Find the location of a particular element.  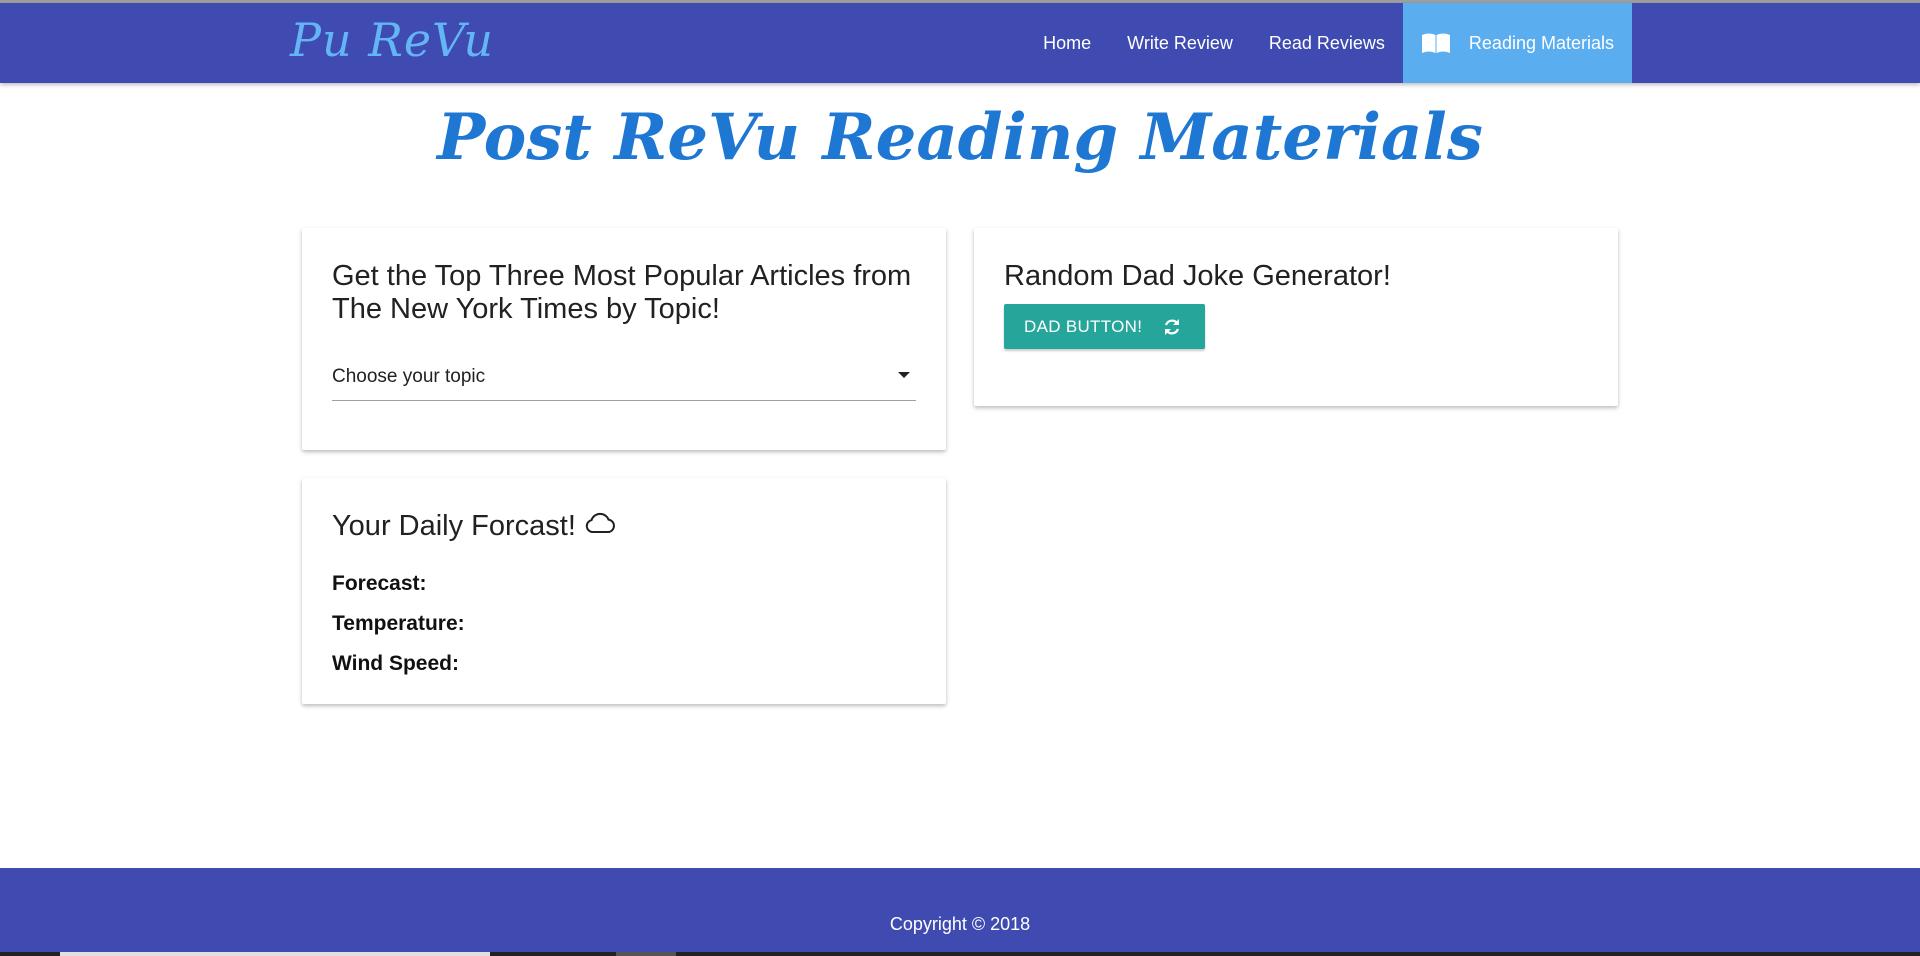

dad-joke-card: Random Dad Joke Generator! DAD BUTTON! is located at coordinates (1296, 317).